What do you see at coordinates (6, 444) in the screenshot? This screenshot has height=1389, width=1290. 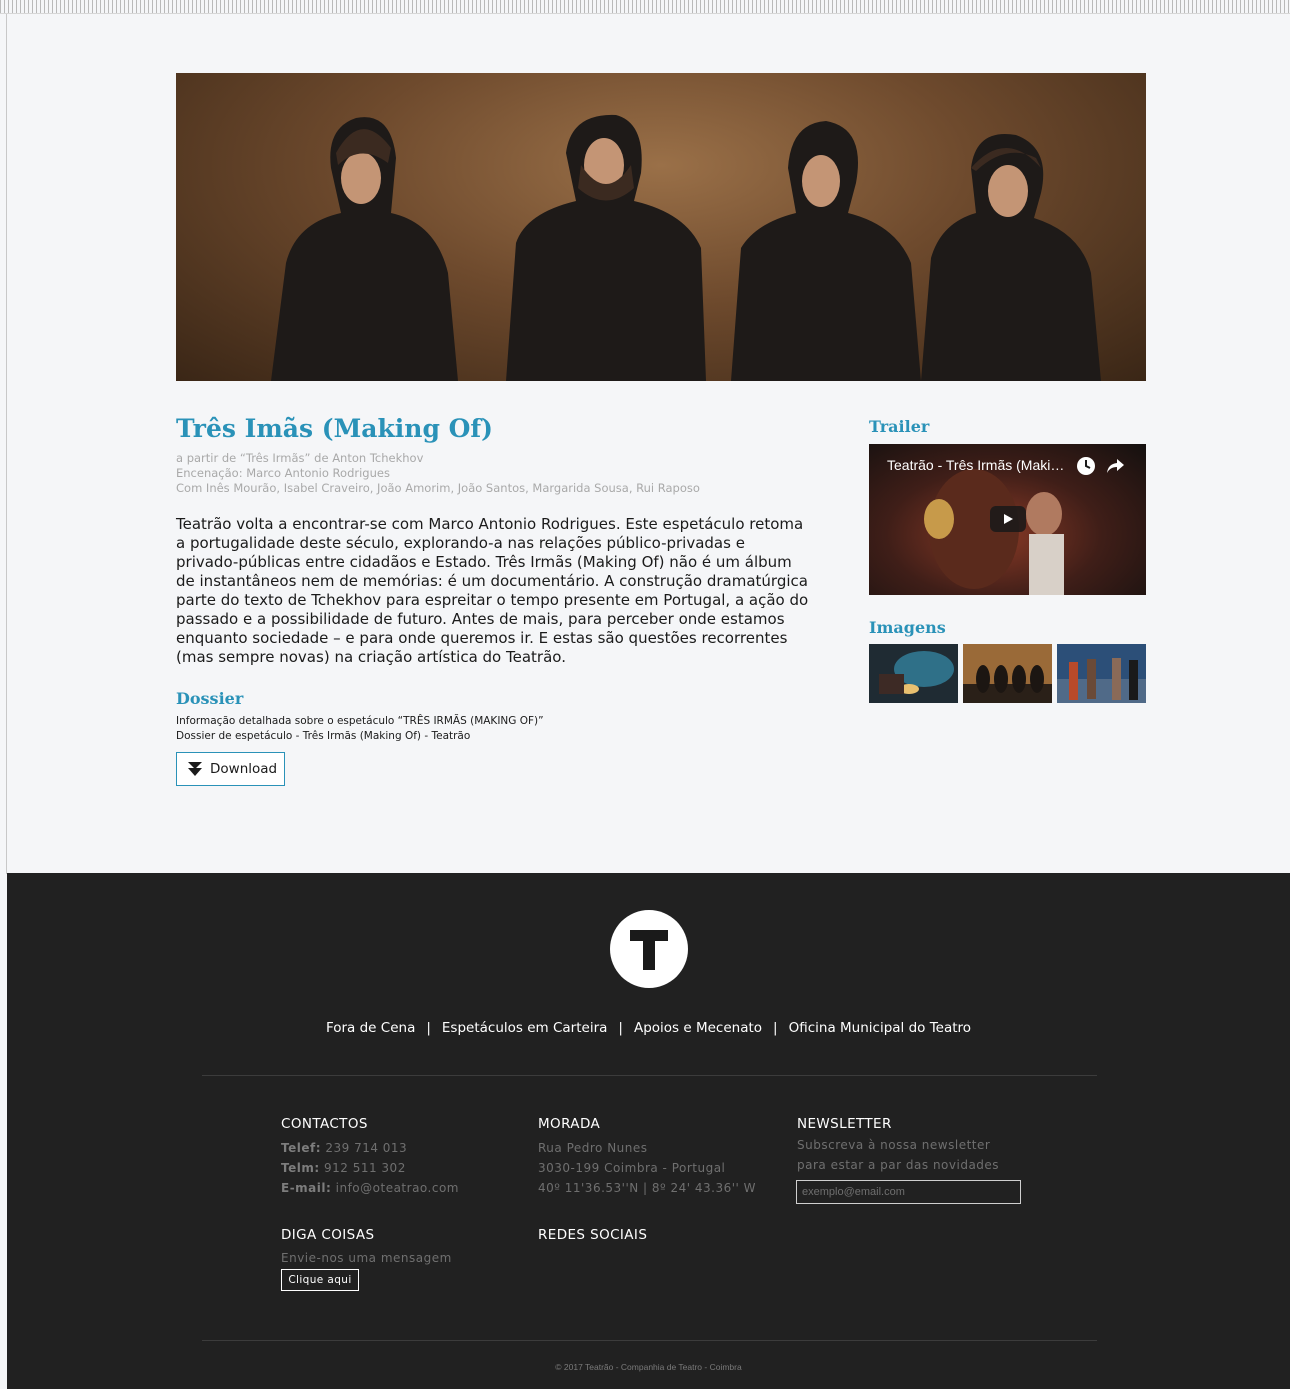 I see `page-edge` at bounding box center [6, 444].